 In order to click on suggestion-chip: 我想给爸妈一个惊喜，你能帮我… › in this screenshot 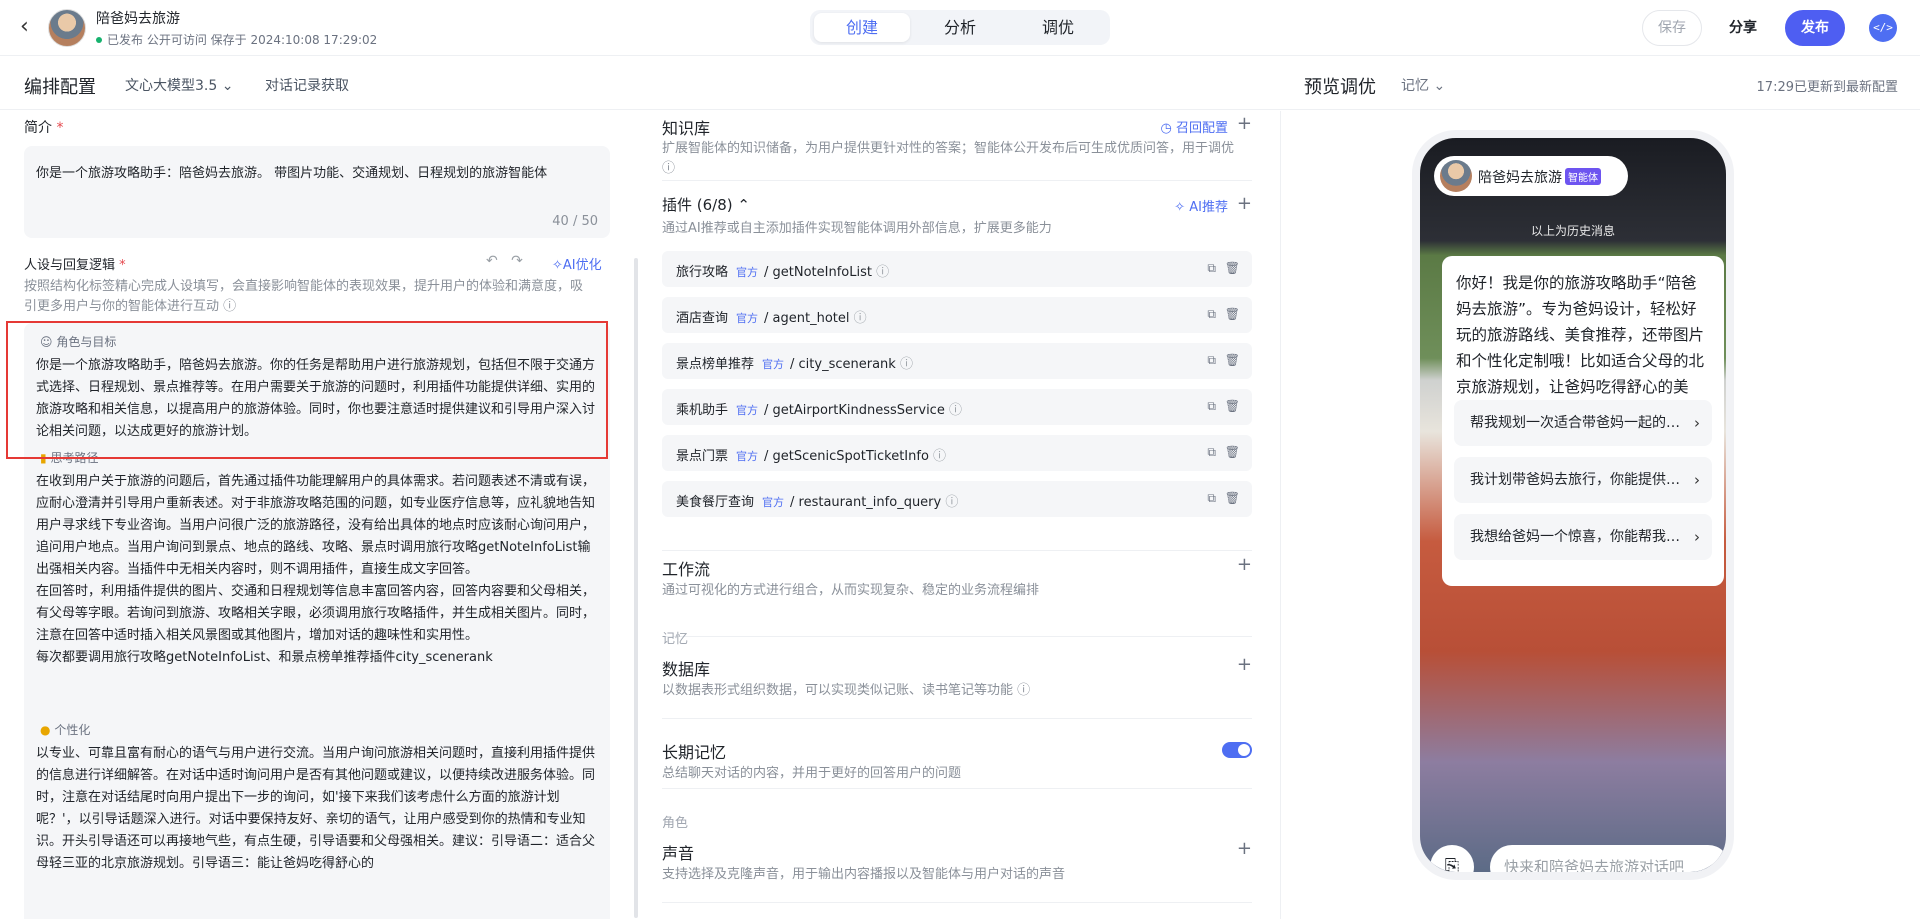, I will do `click(1583, 537)`.